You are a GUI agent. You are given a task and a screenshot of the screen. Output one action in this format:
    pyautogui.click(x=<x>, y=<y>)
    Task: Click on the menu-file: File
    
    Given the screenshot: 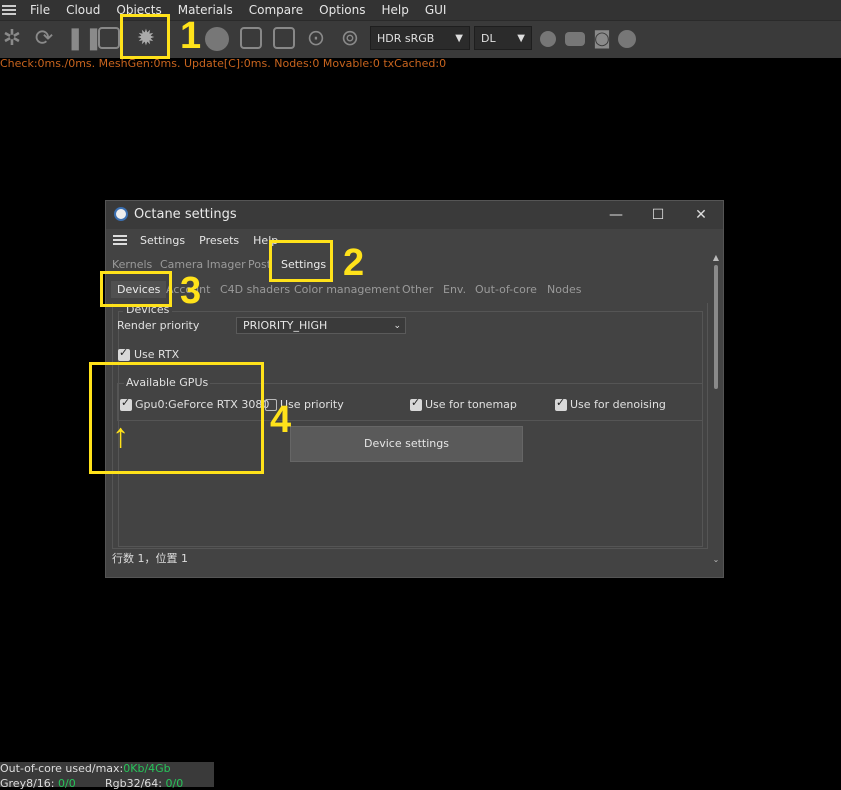 What is the action you would take?
    pyautogui.click(x=40, y=10)
    